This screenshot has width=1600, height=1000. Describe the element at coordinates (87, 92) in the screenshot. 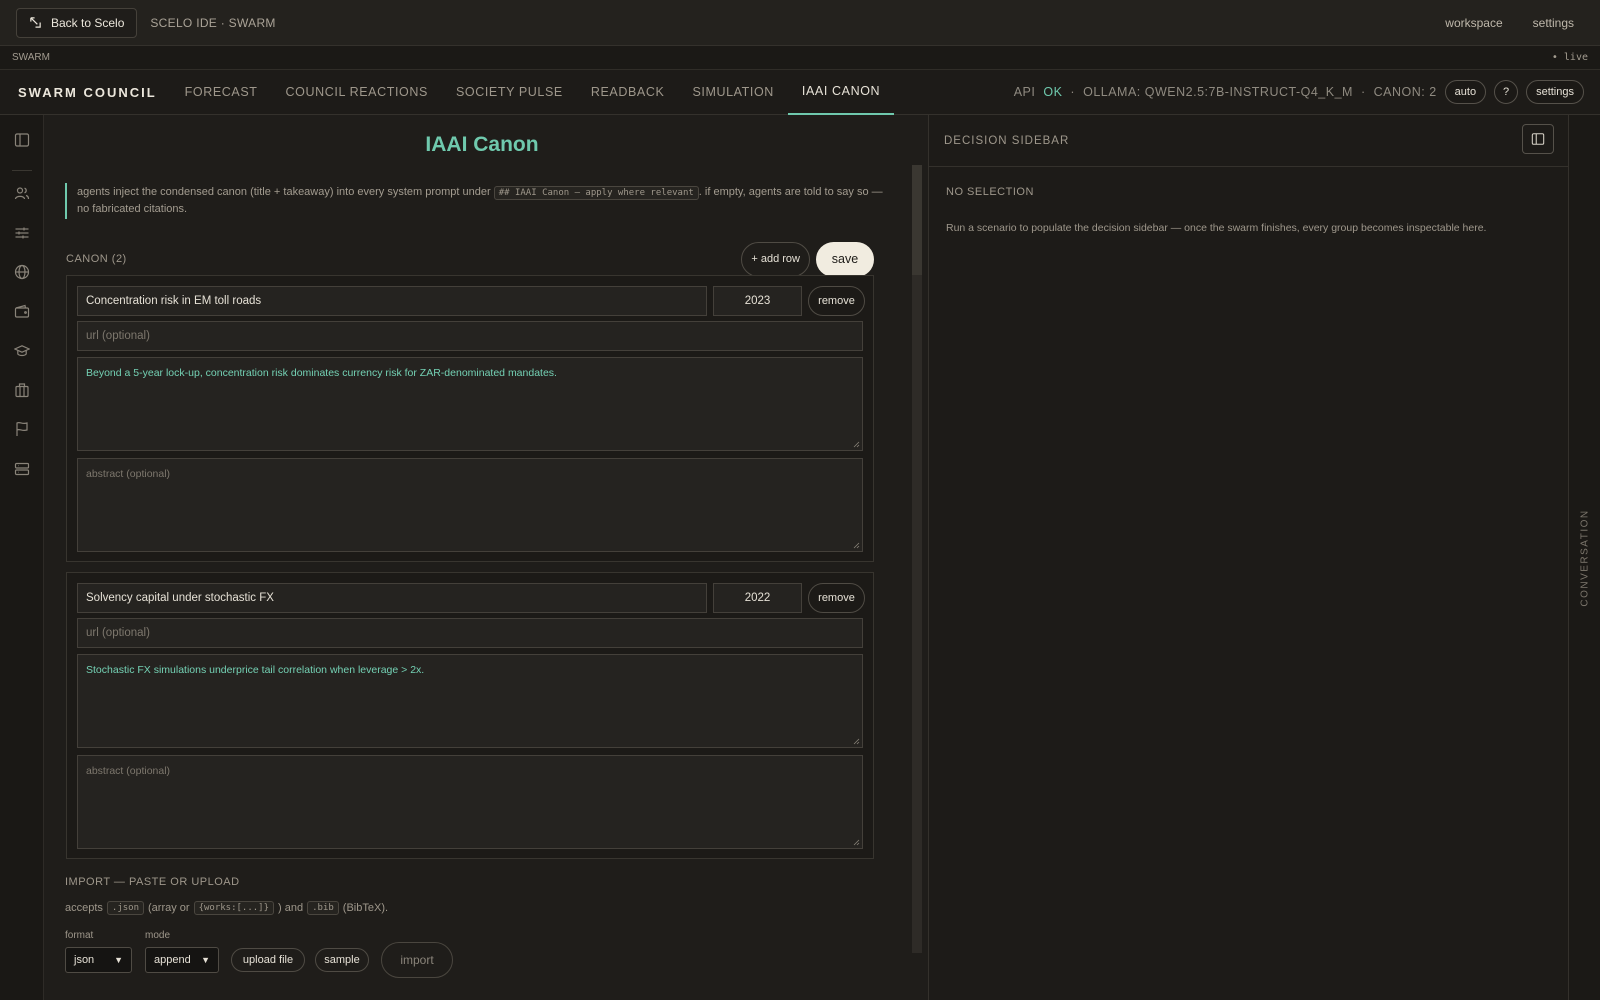

I see `brand: SWARM COUNCIL` at that location.